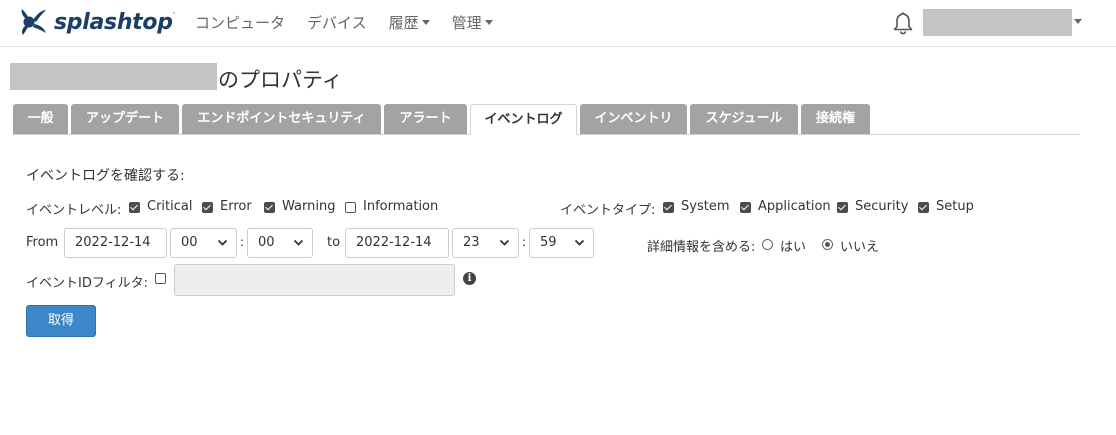 This screenshot has width=1116, height=435. What do you see at coordinates (827, 244) in the screenshot?
I see `details-no-radio` at bounding box center [827, 244].